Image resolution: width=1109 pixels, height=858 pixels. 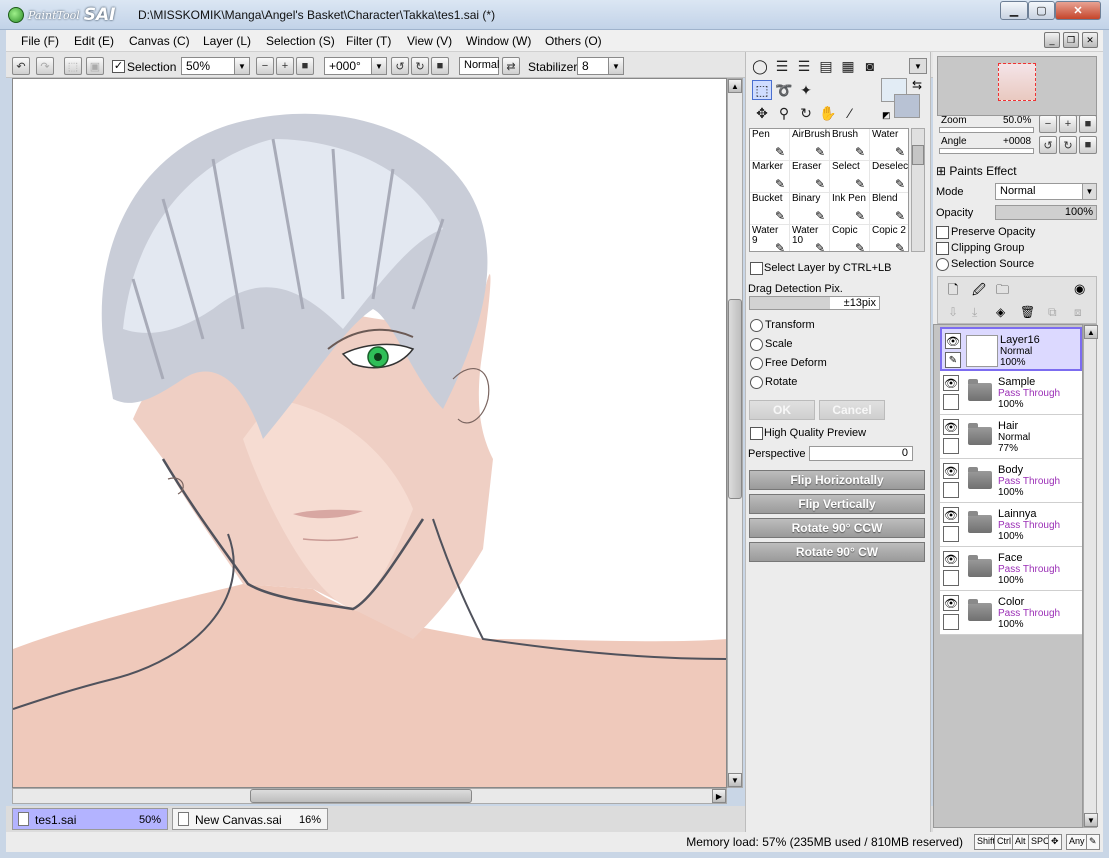 I want to click on nav-rotate-ccw-button: ↺, so click(x=1048, y=145).